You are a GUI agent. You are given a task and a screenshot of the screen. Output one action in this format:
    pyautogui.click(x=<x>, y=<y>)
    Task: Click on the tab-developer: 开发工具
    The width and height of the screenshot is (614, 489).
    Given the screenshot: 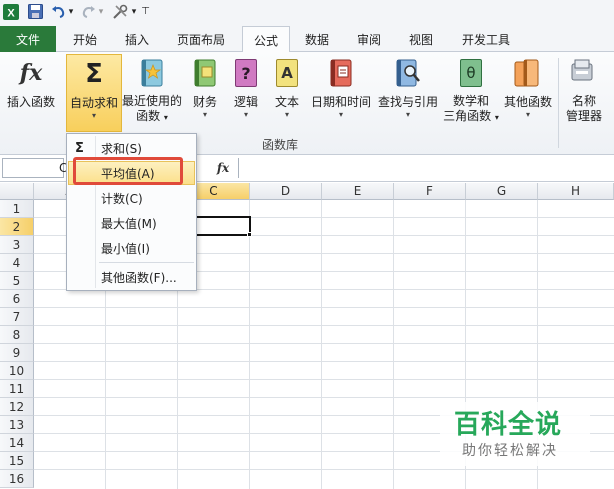 What is the action you would take?
    pyautogui.click(x=486, y=39)
    